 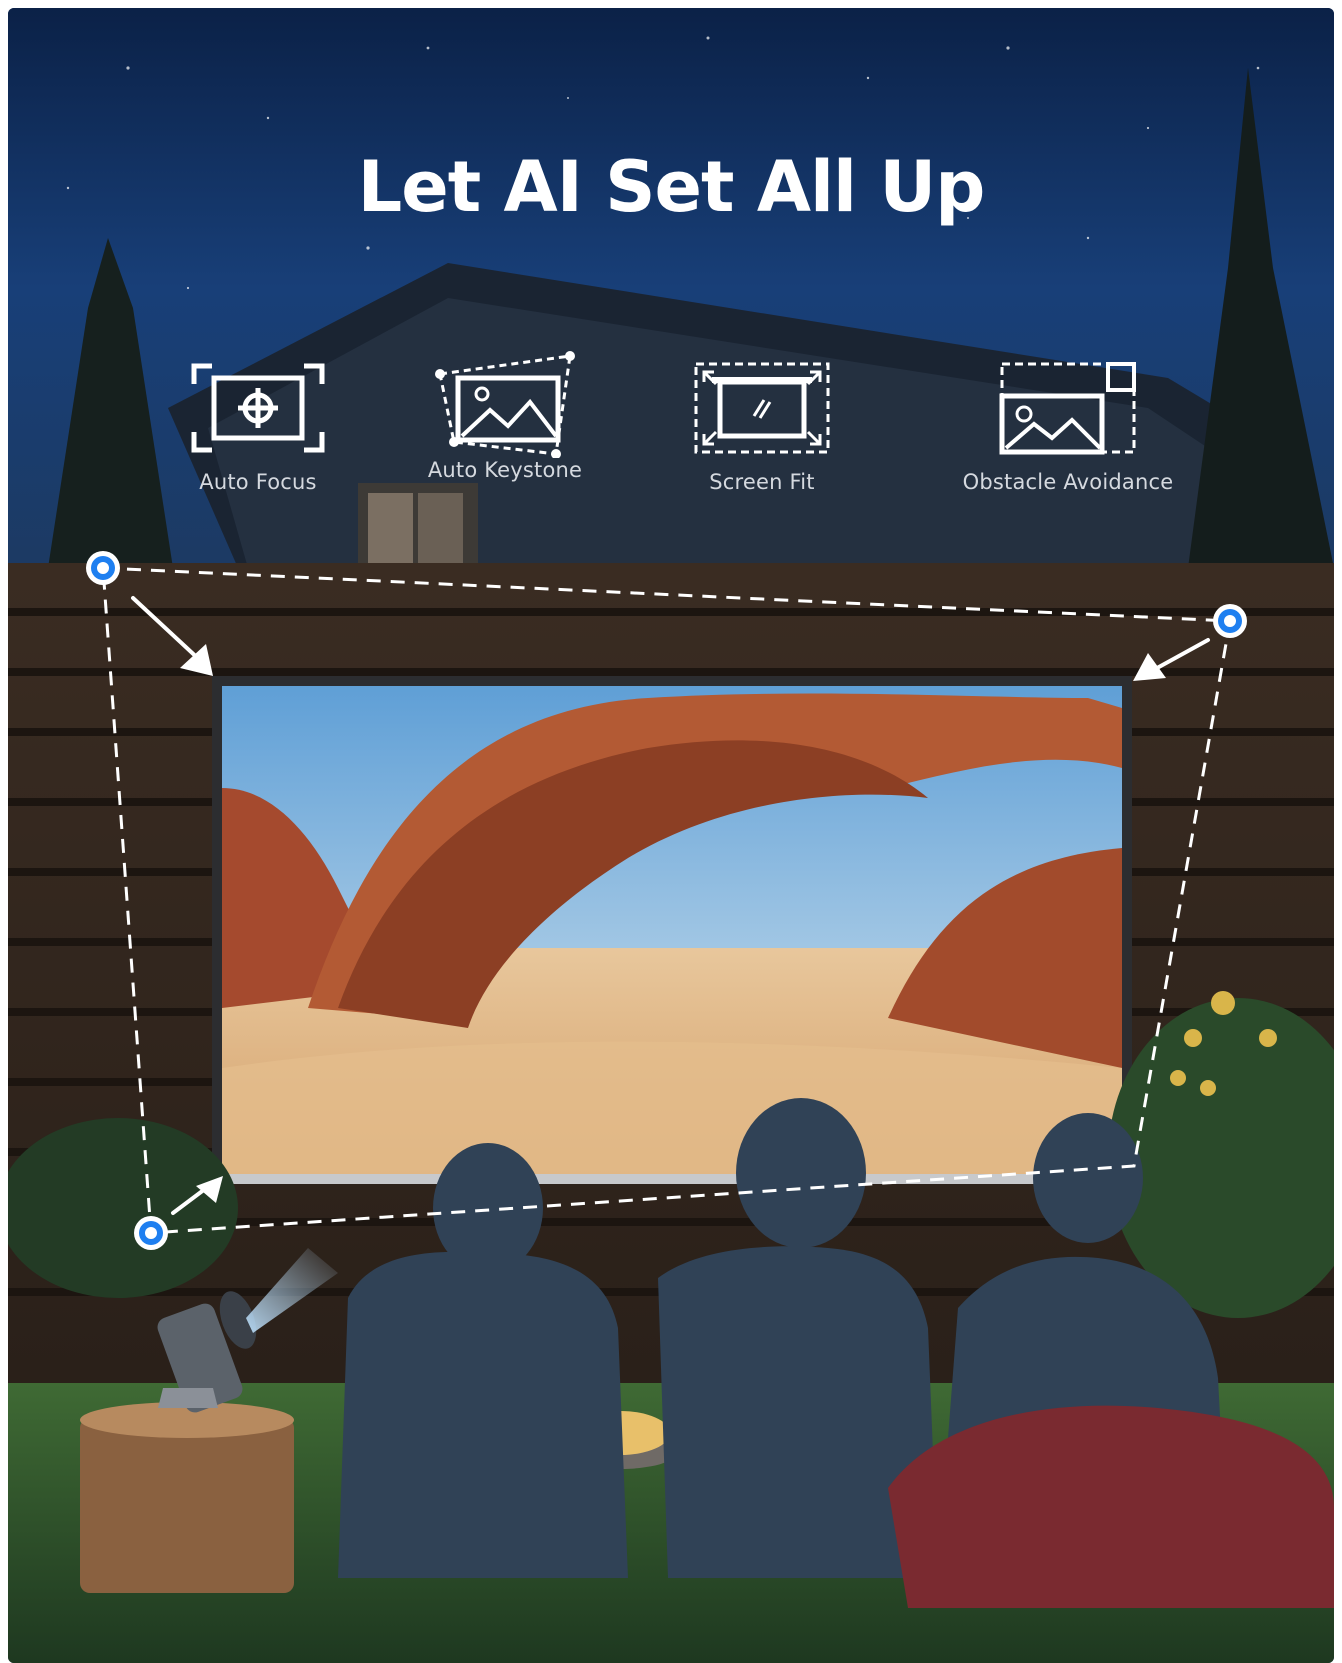 What do you see at coordinates (1068, 482) in the screenshot?
I see `feature-label: Obstacle Avoidance` at bounding box center [1068, 482].